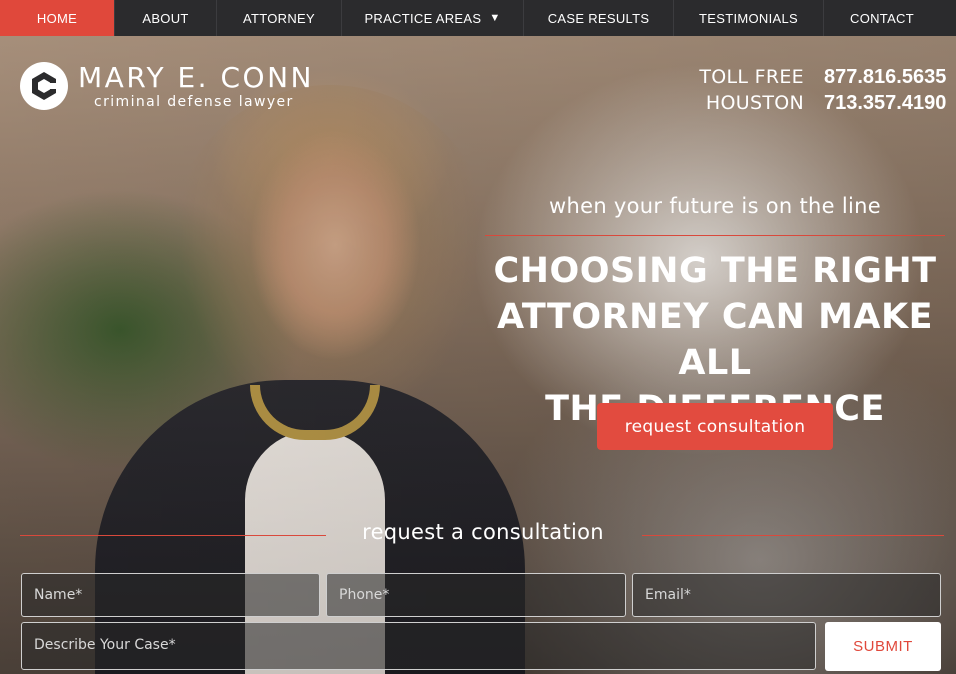 This screenshot has height=674, width=956. I want to click on phone-number-link: 713.357.4190, so click(885, 103).